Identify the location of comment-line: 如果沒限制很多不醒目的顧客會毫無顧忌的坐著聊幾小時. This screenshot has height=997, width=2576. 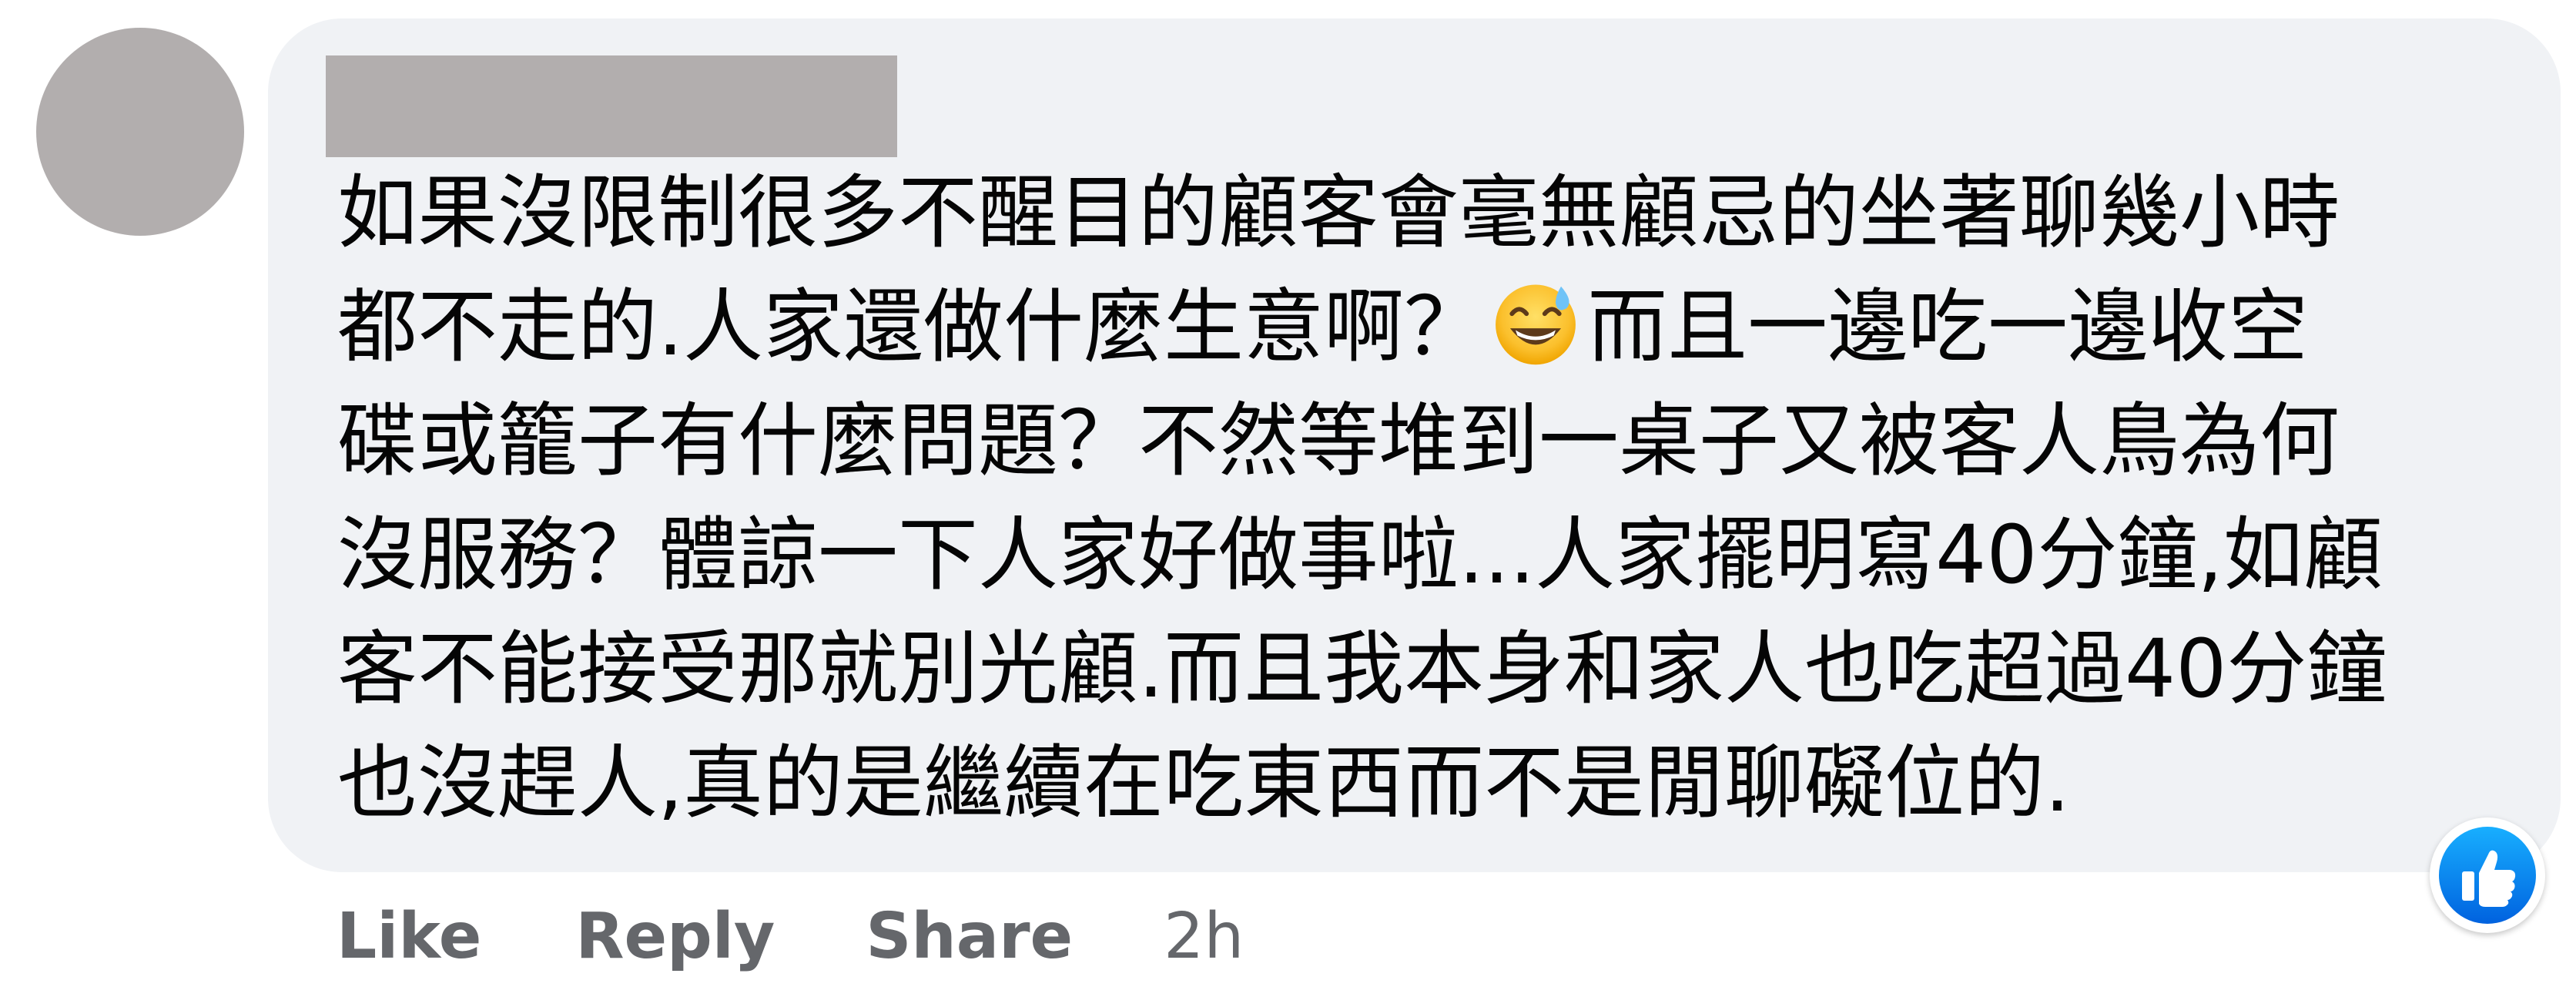
(1339, 213).